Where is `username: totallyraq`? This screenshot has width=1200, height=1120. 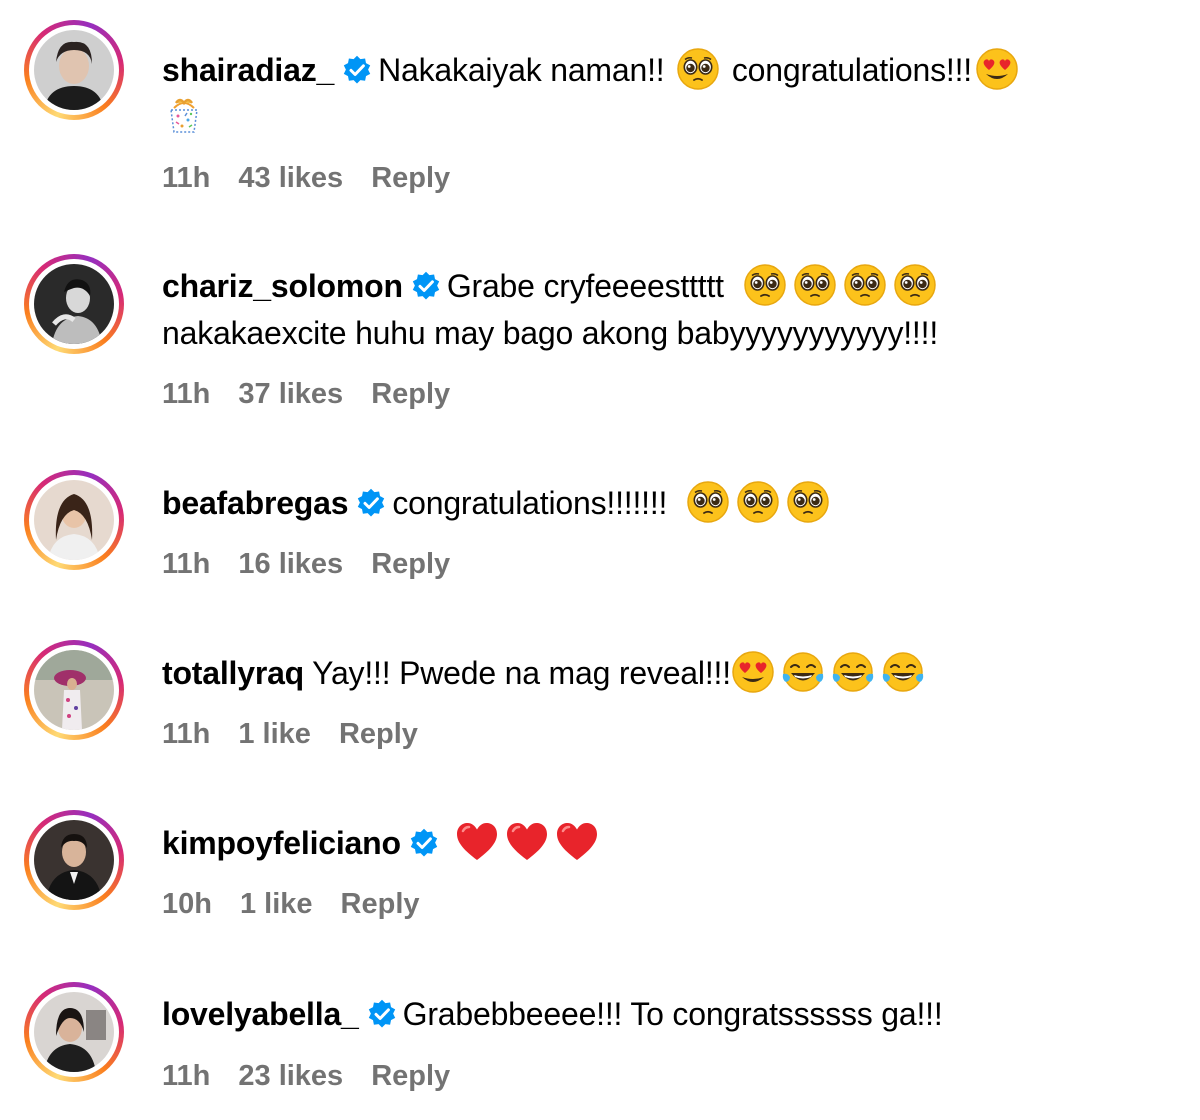 username: totallyraq is located at coordinates (233, 673).